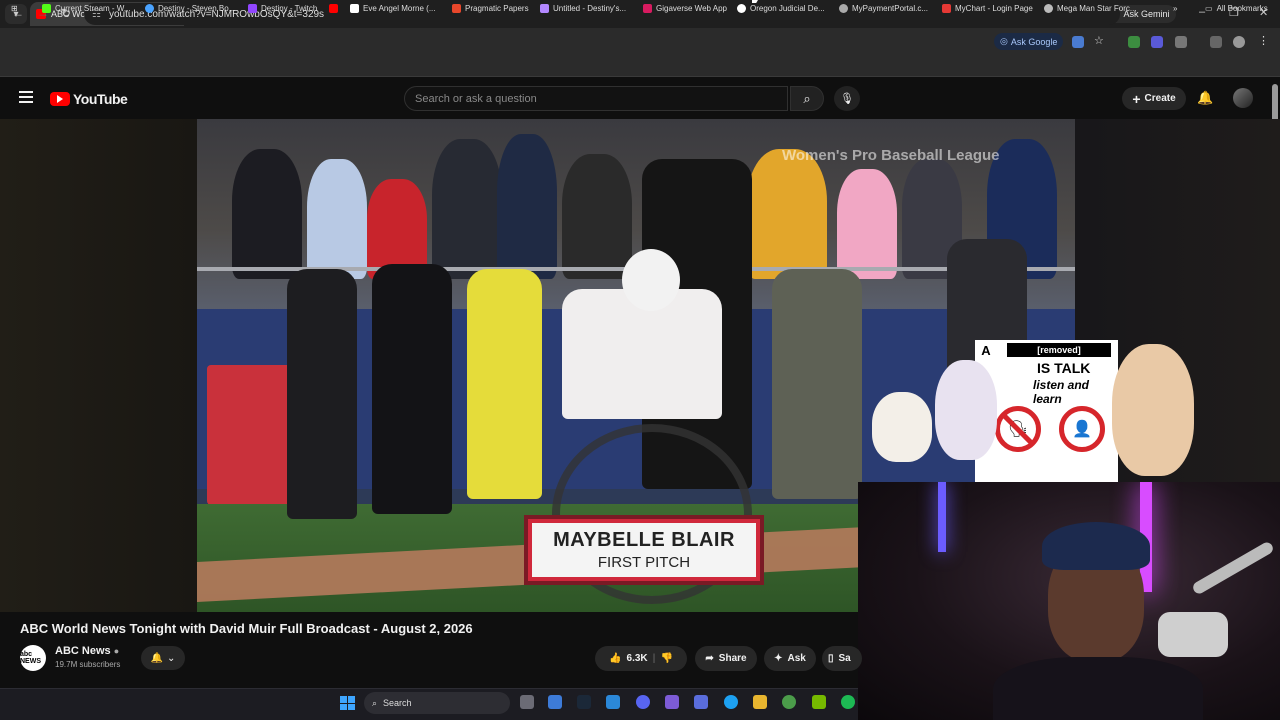 The height and width of the screenshot is (720, 1280). Describe the element at coordinates (685, 8) in the screenshot. I see `bookmark-item: Gigaverse Web App` at that location.